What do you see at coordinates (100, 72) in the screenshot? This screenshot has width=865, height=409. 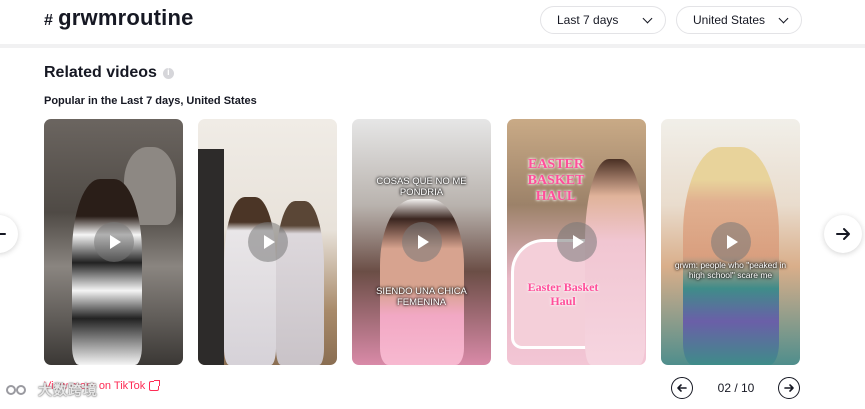 I see `section-title-text: Related videos` at bounding box center [100, 72].